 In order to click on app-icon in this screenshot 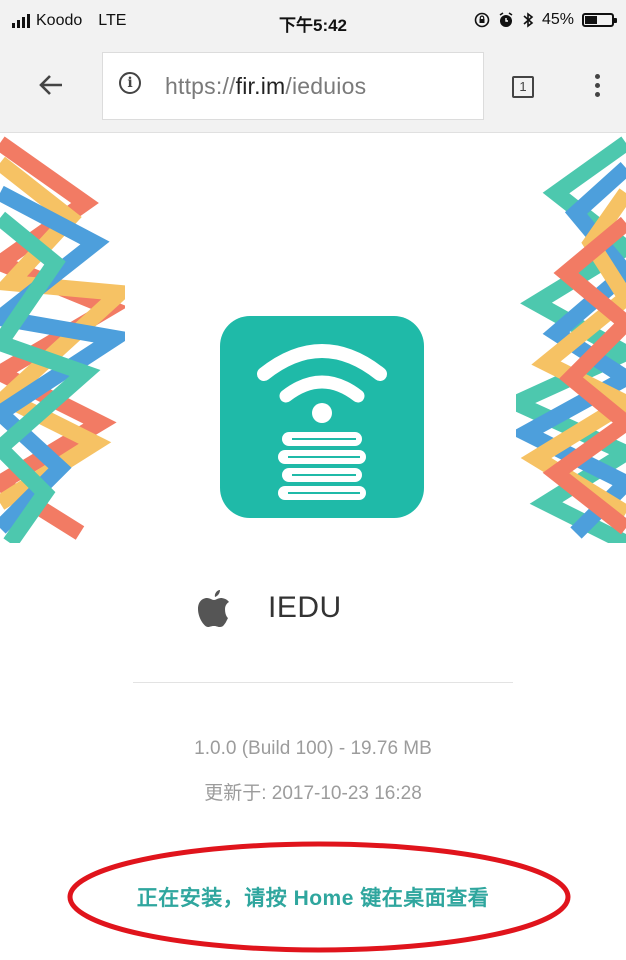, I will do `click(322, 417)`.